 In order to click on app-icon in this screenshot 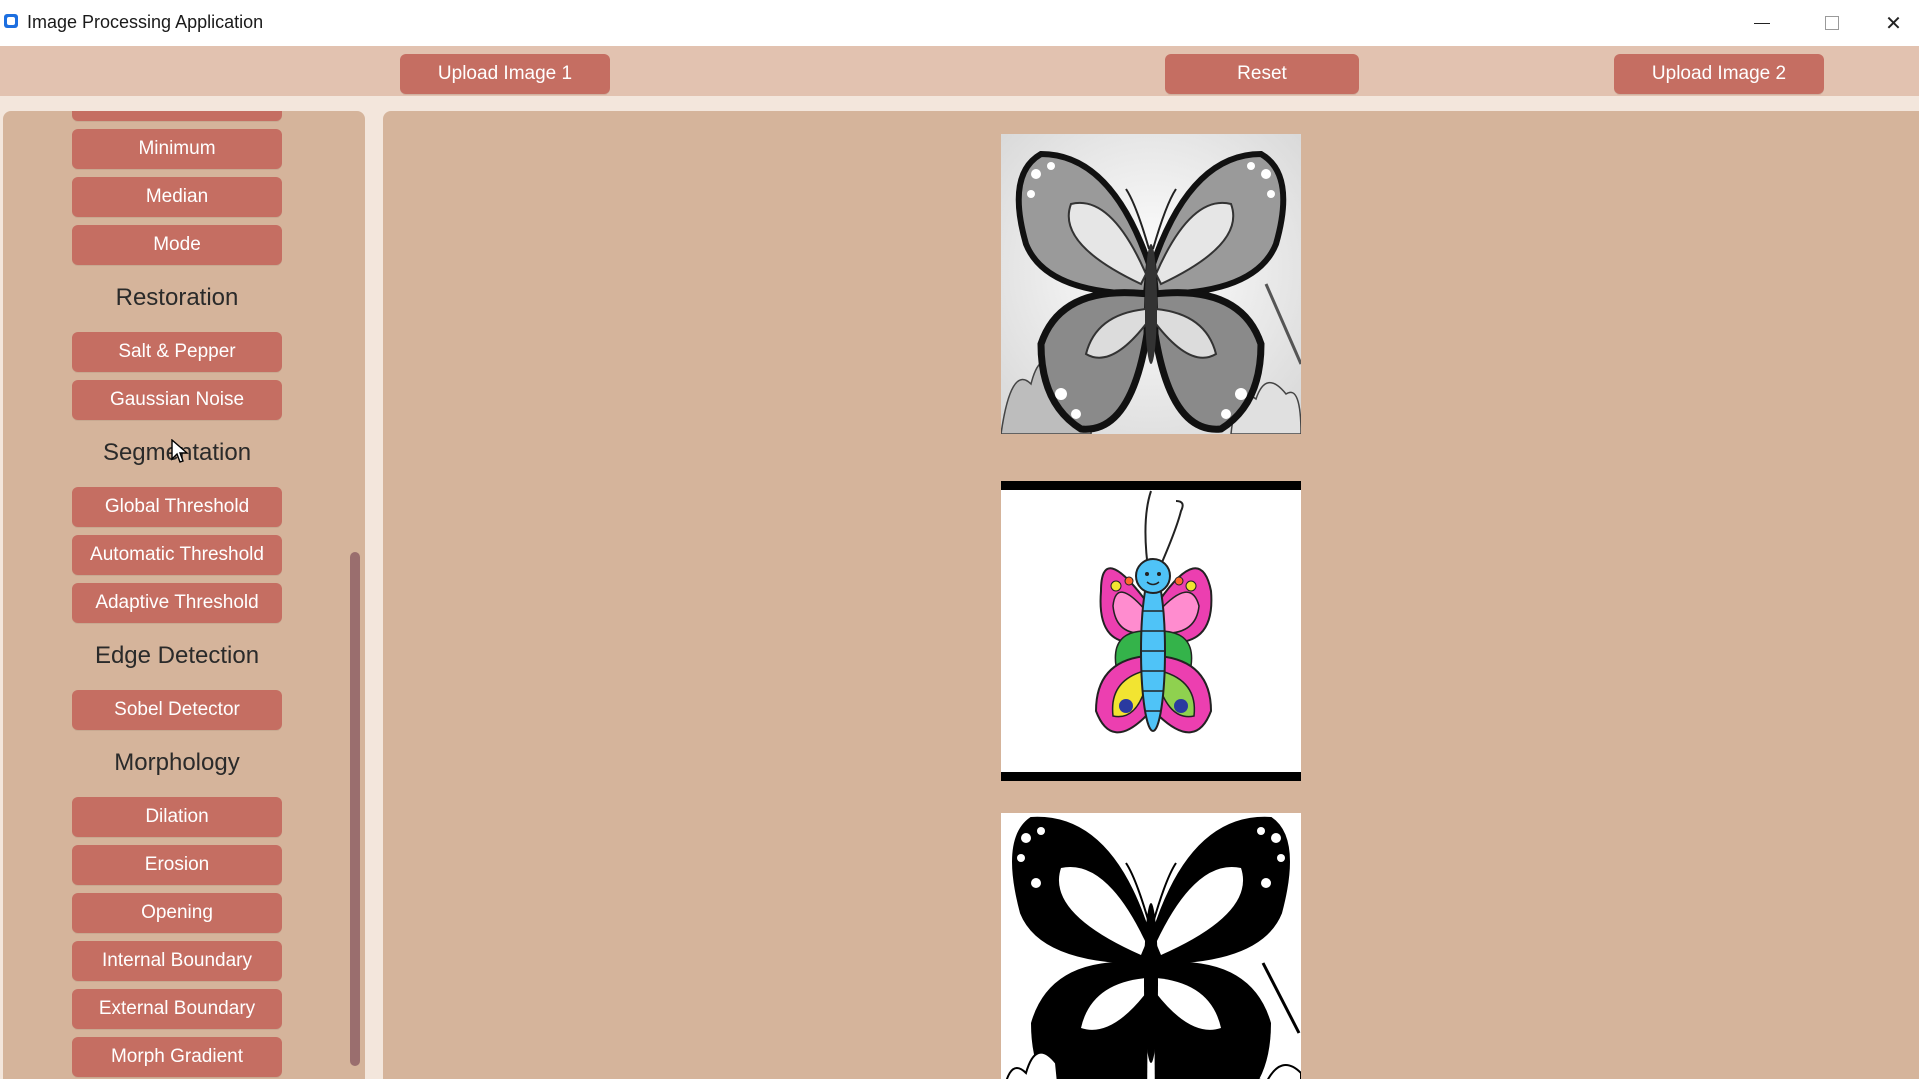, I will do `click(11, 21)`.